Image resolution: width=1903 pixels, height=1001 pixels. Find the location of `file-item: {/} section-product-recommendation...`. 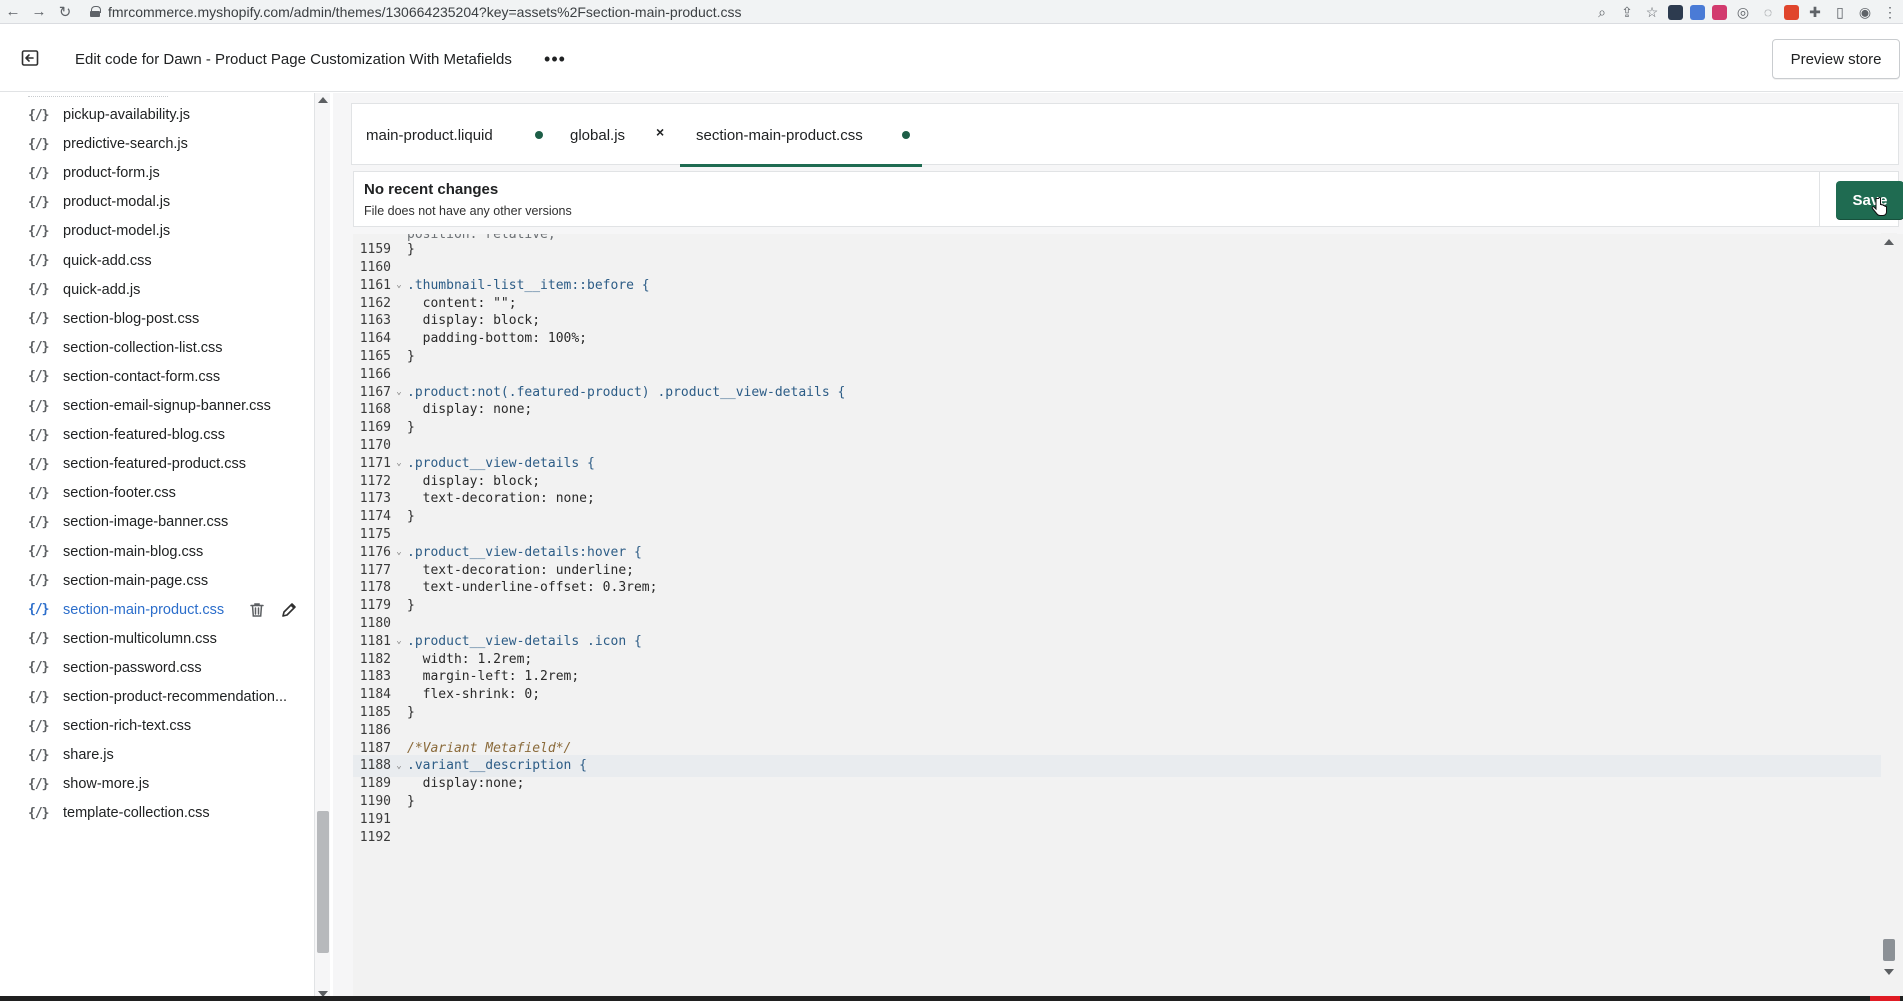

file-item: {/} section-product-recommendation... is located at coordinates (168, 697).